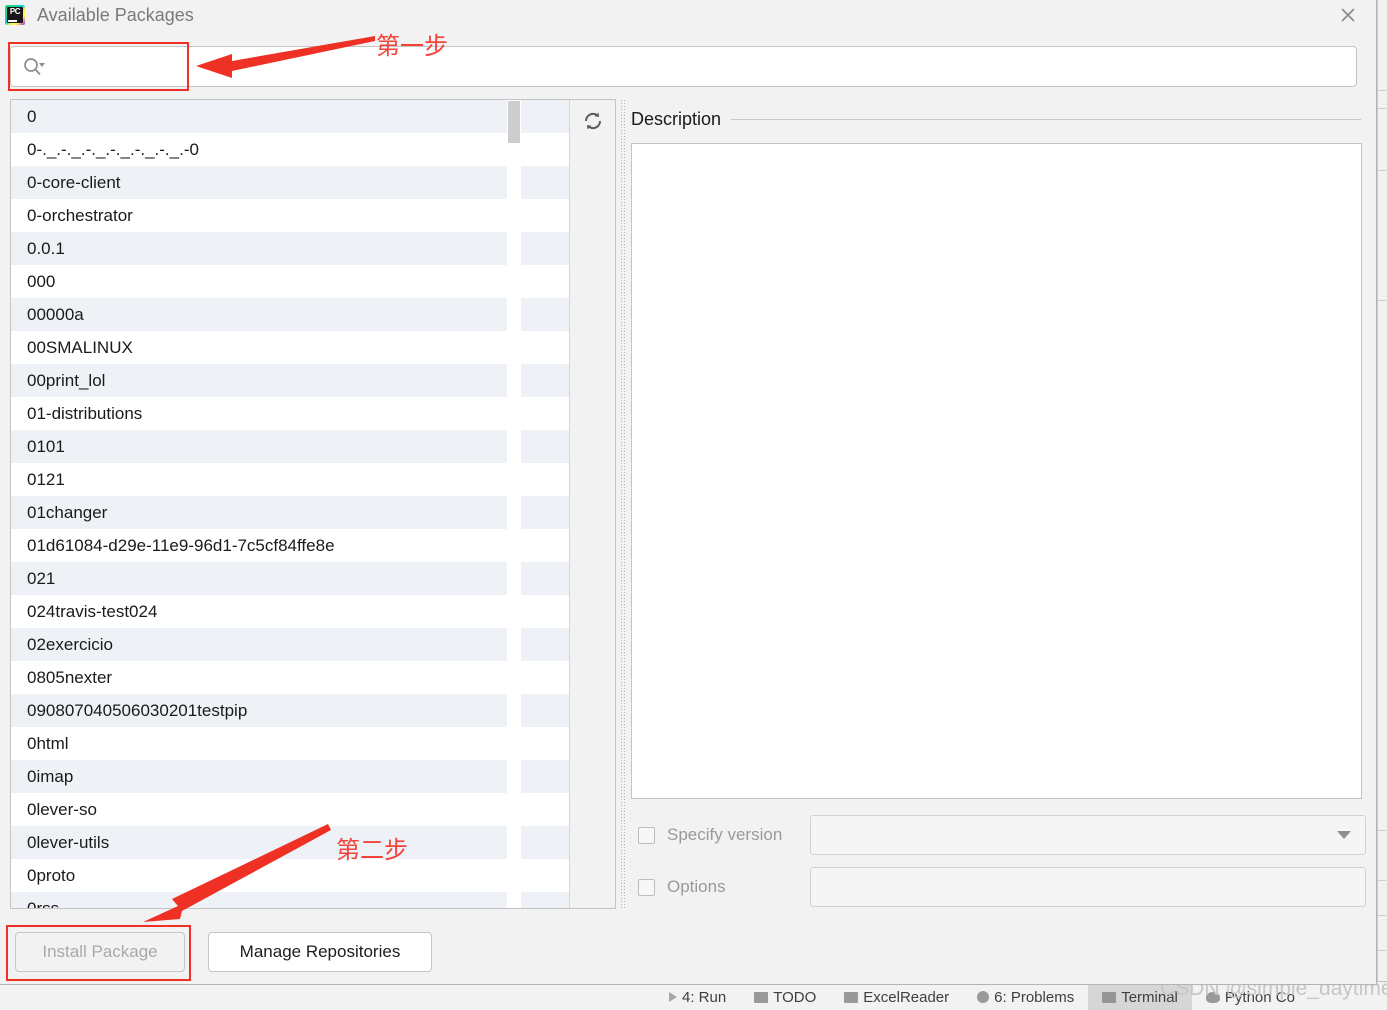  I want to click on search-field, so click(683, 66).